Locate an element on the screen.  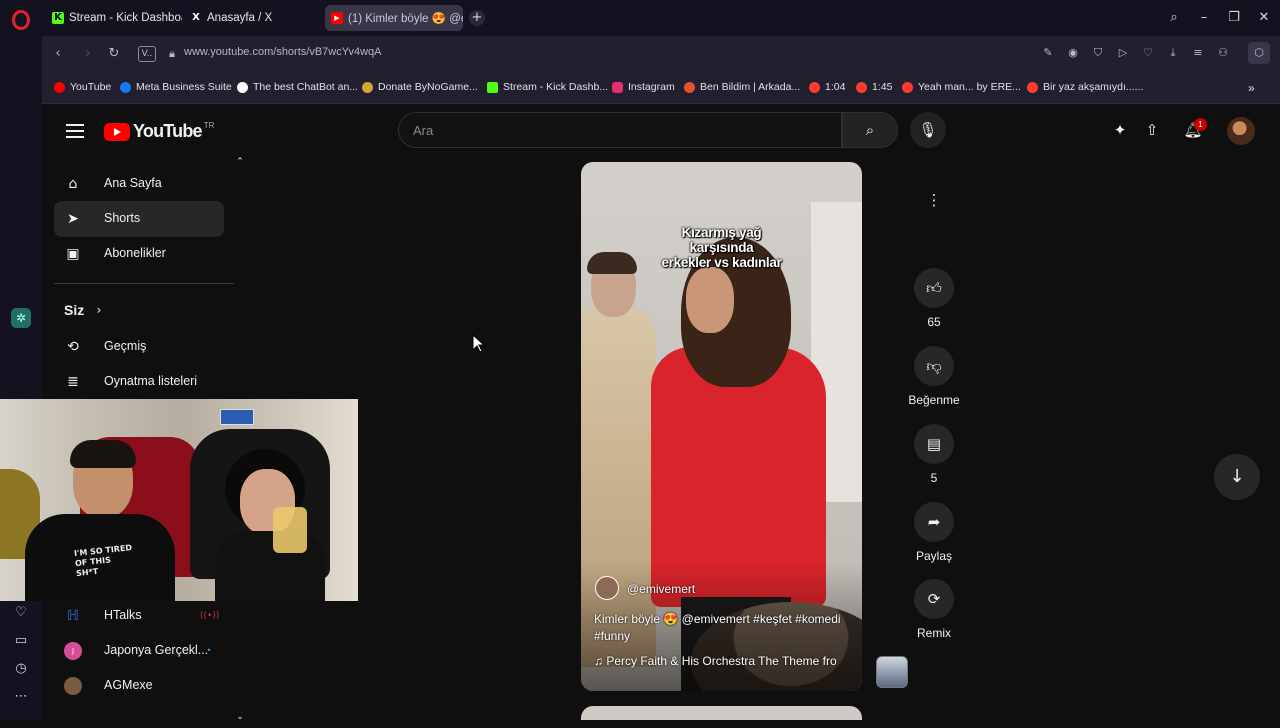
more-bookmarks-icon: » is located at coordinates (1251, 88).